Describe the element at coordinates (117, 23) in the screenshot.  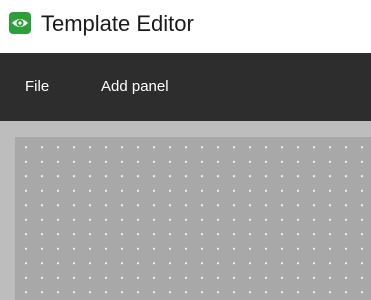
I see `window-title: Template Editor` at that location.